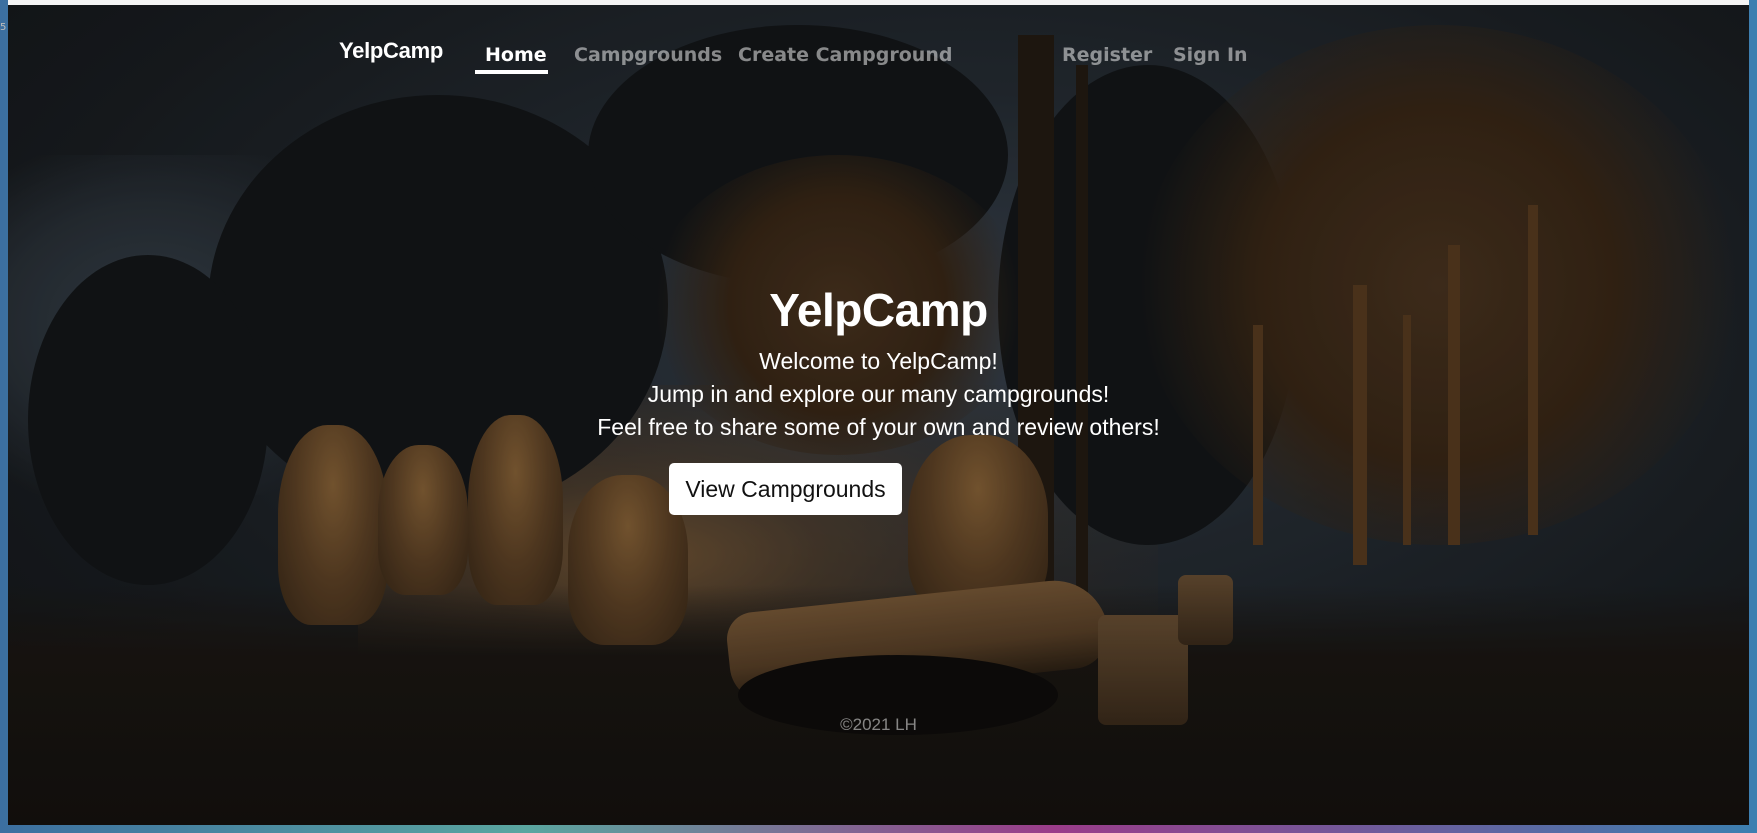  I want to click on nav-link-register: Register, so click(1107, 55).